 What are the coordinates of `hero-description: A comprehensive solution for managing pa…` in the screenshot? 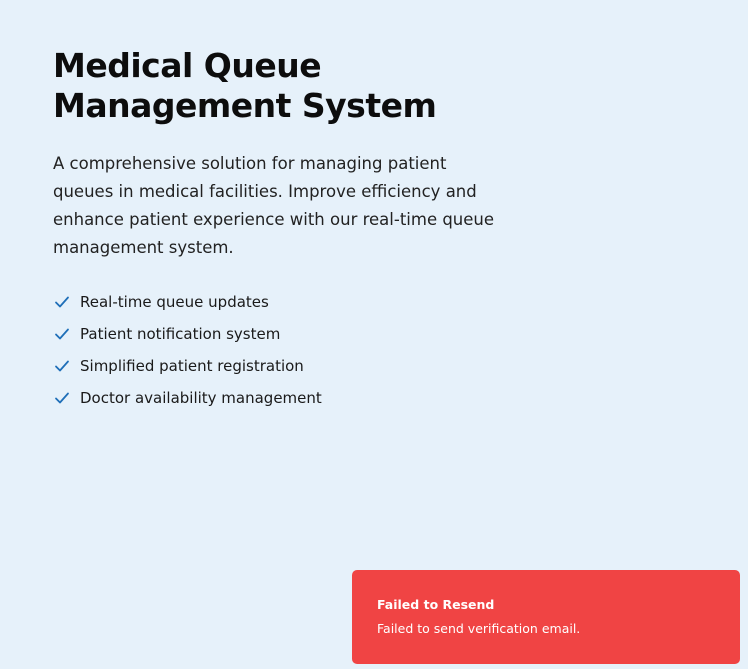 It's located at (274, 205).